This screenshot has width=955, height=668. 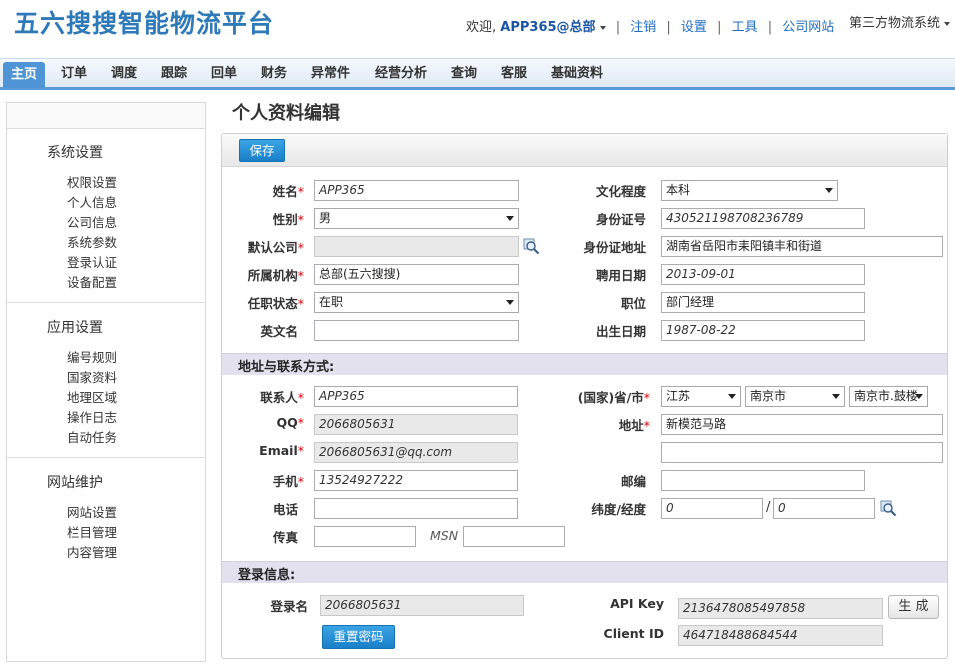 I want to click on sidebar-item-column-mgmt: 栏目管理, so click(x=92, y=531).